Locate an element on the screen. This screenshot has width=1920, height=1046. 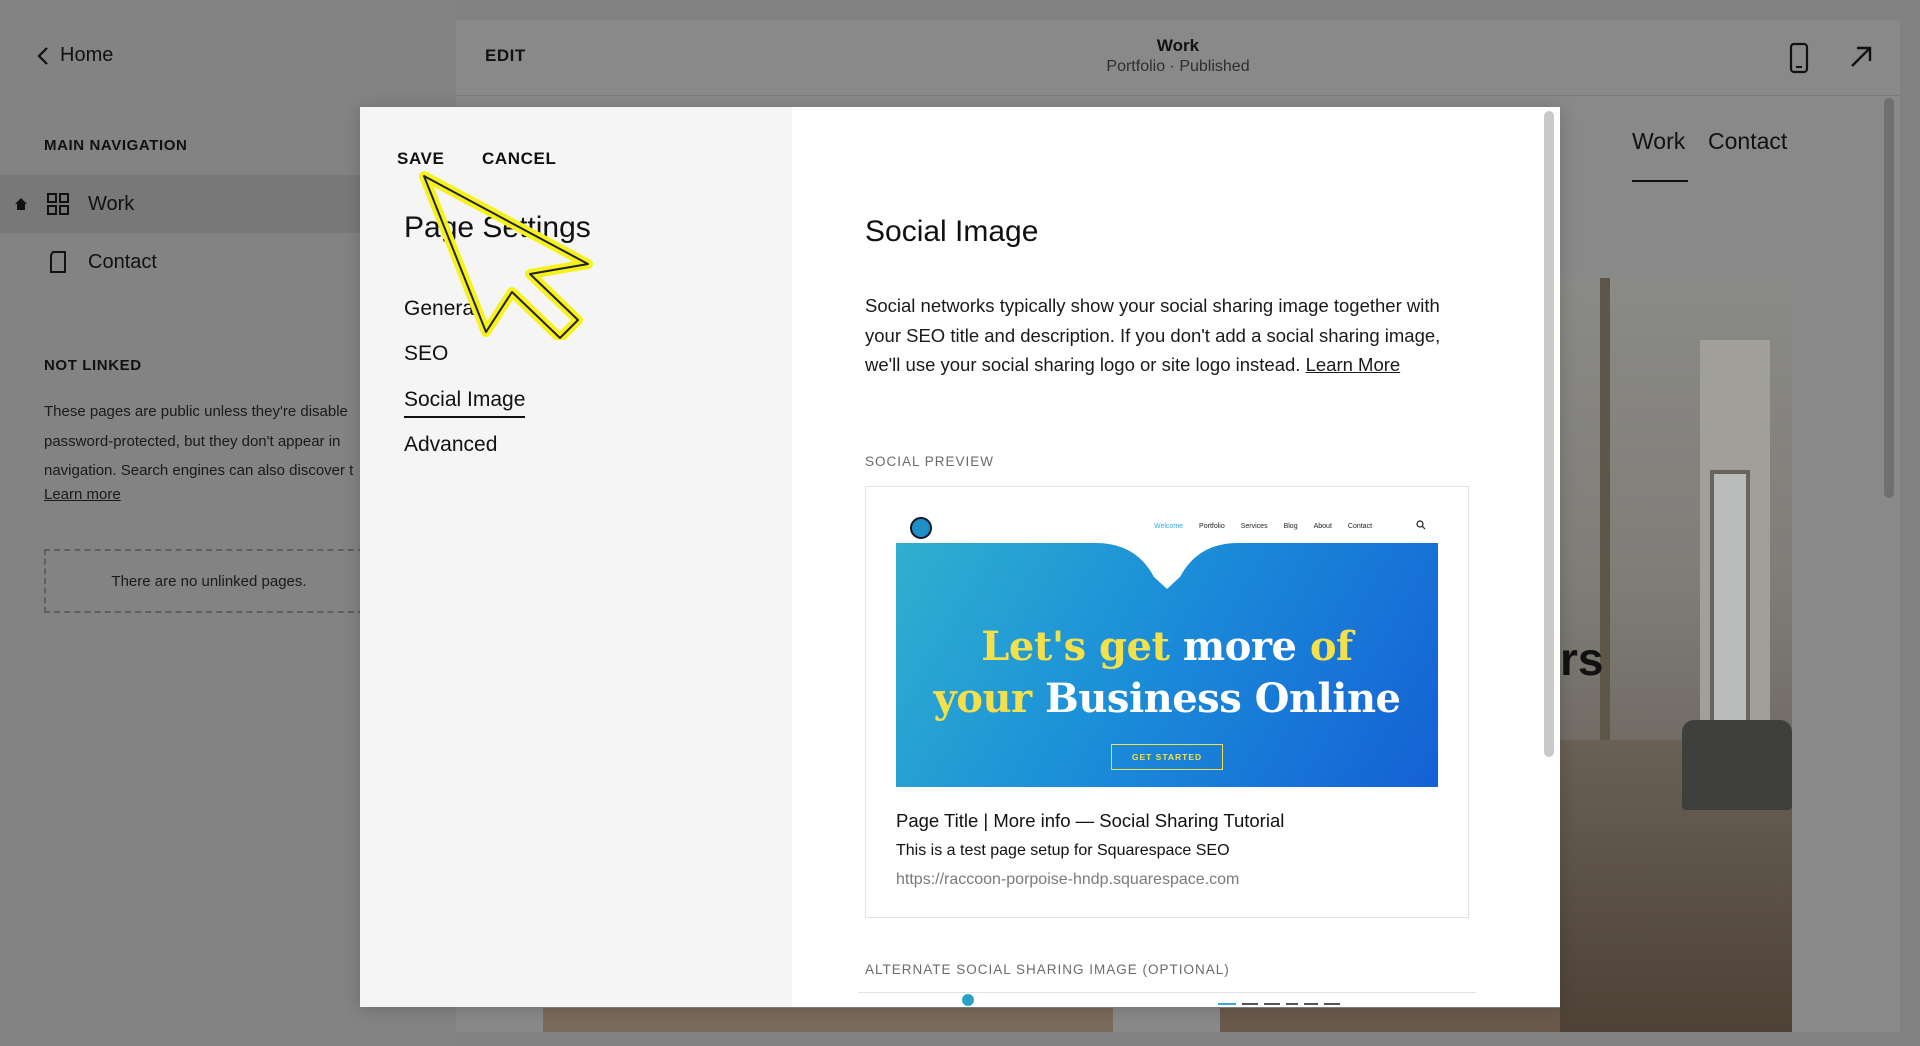
preview-nav-item: Services is located at coordinates (1254, 526).